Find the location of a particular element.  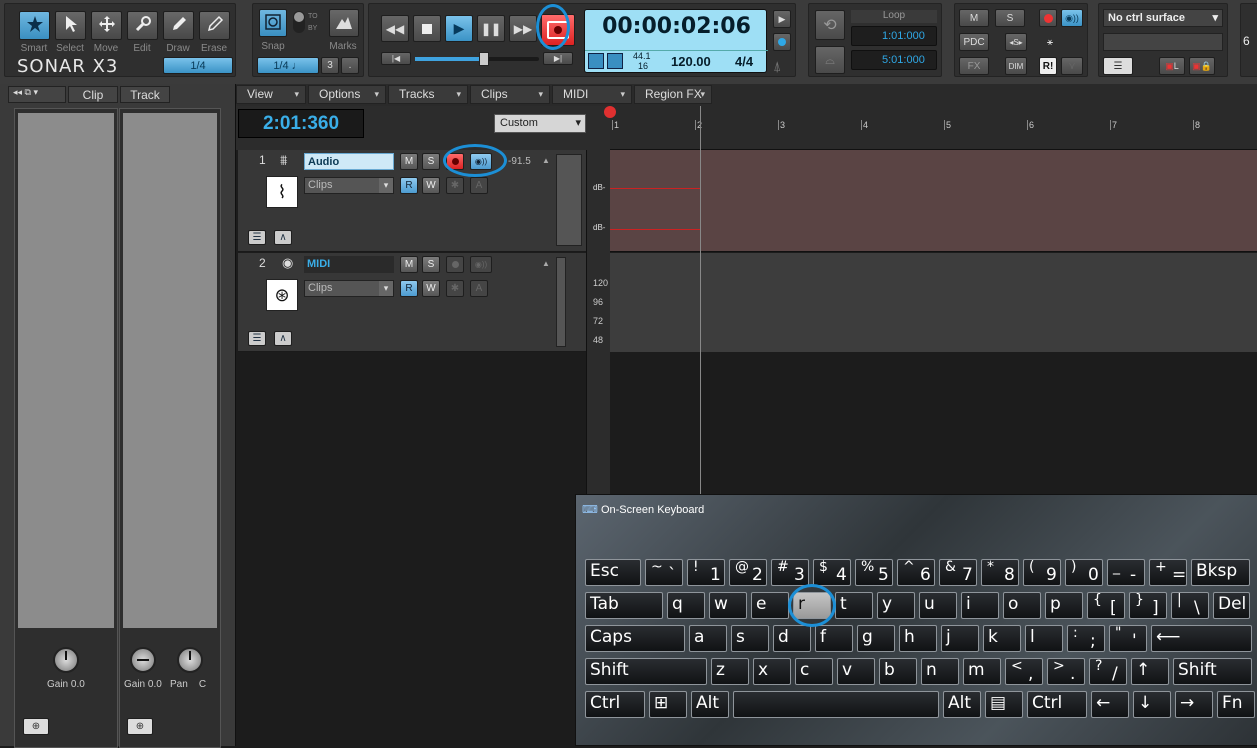

key-esc: Esc is located at coordinates (613, 572).